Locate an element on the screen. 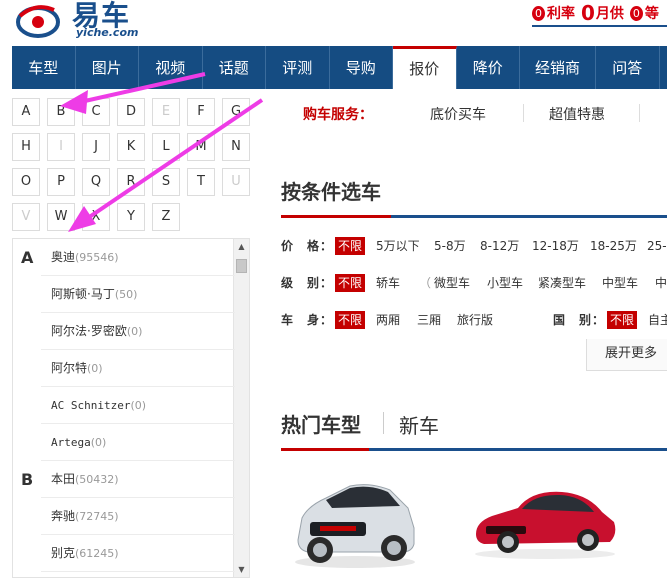  filter-option: 12-18万 is located at coordinates (555, 246).